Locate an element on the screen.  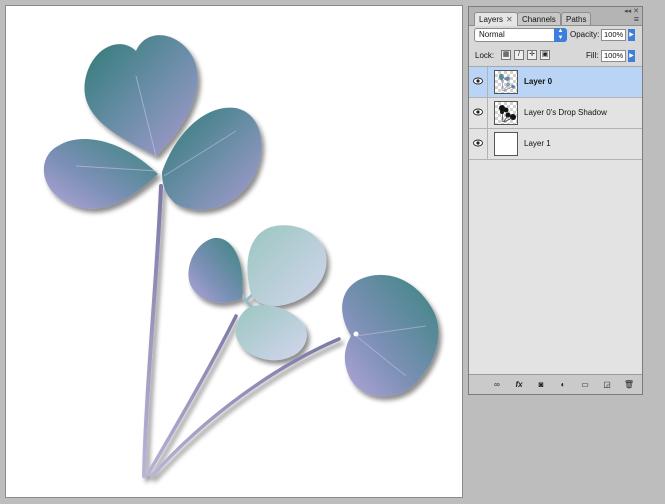
lock-brush-icon: / is located at coordinates (519, 55).